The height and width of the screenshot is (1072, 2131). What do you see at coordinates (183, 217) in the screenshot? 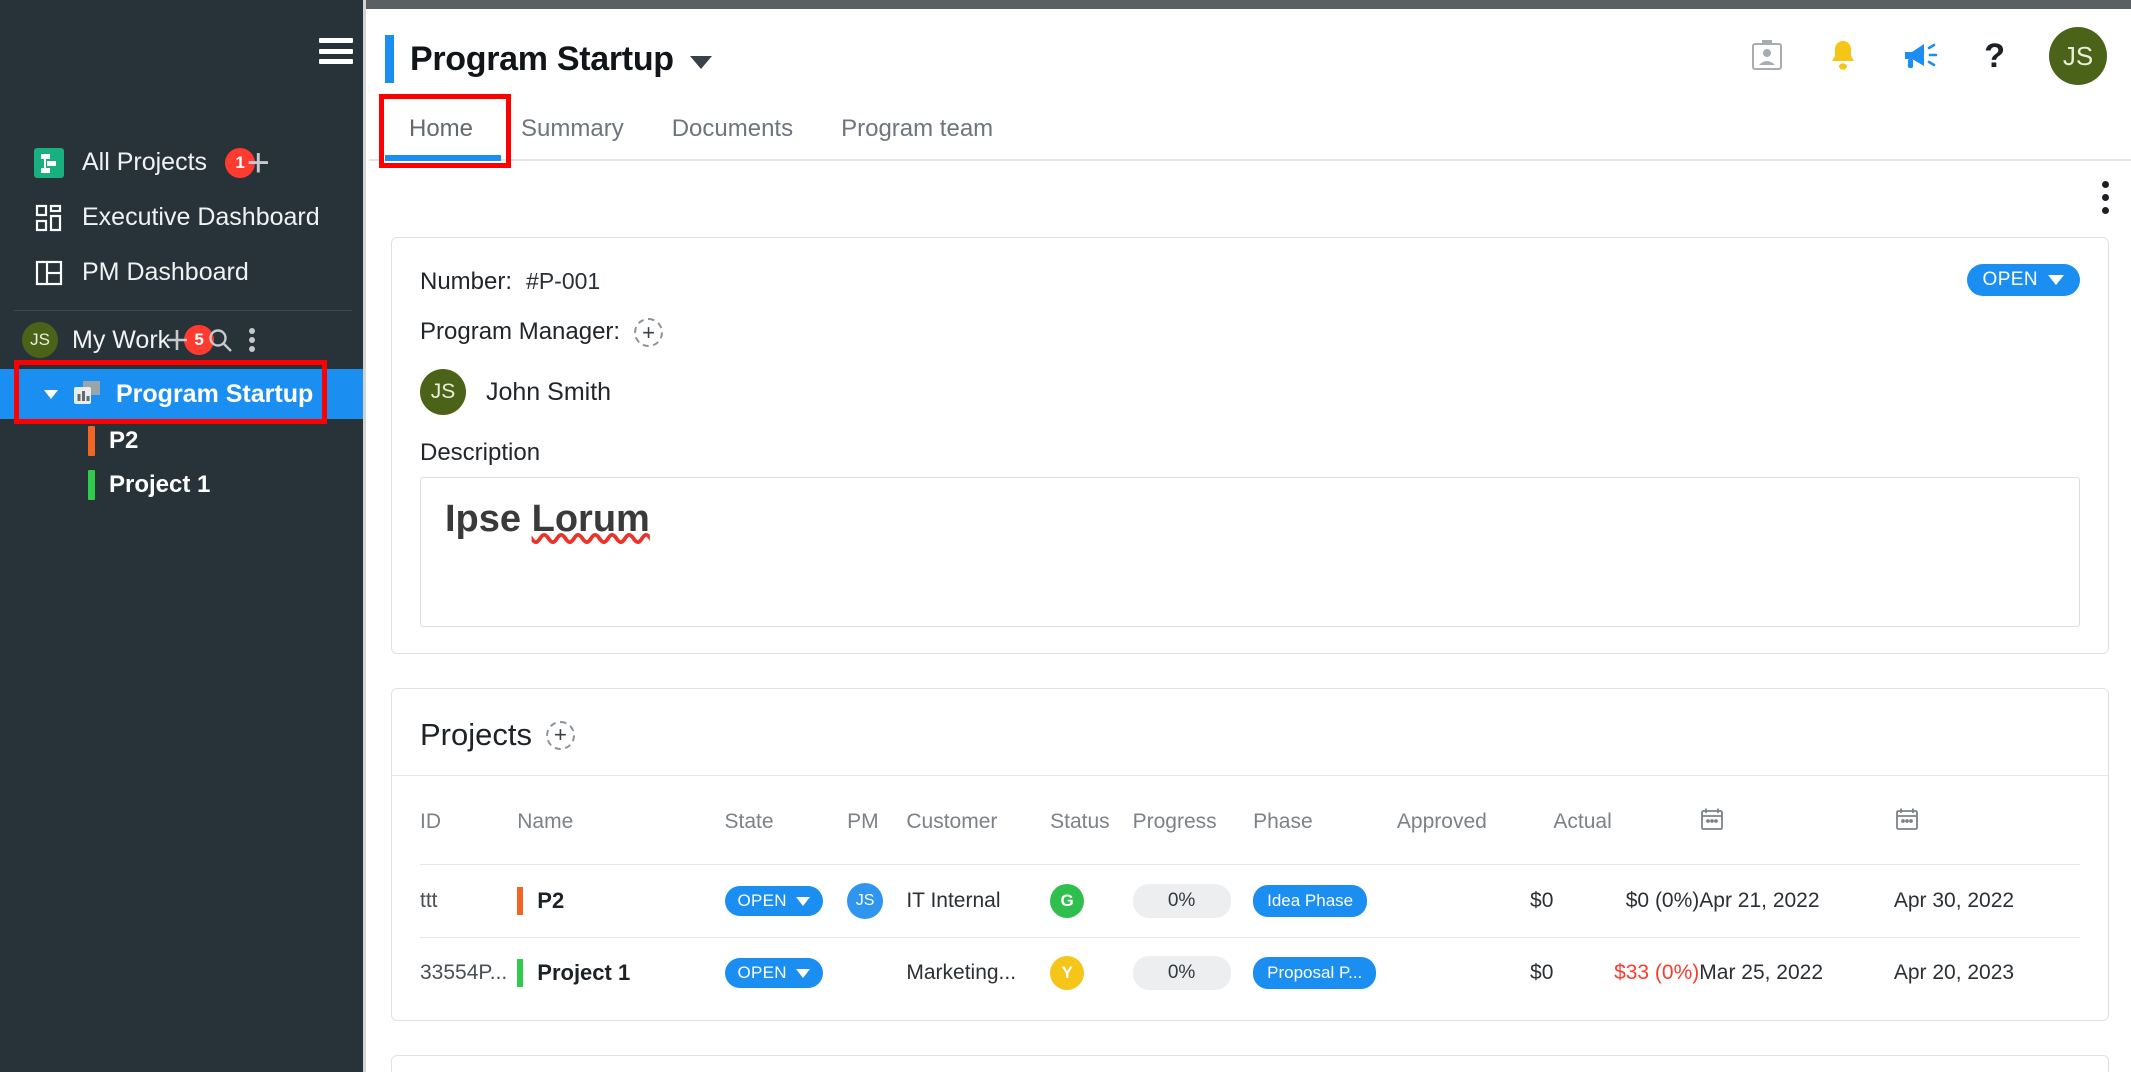
I see `sidebar-item-executive-dashboard: Executive Dashboard` at bounding box center [183, 217].